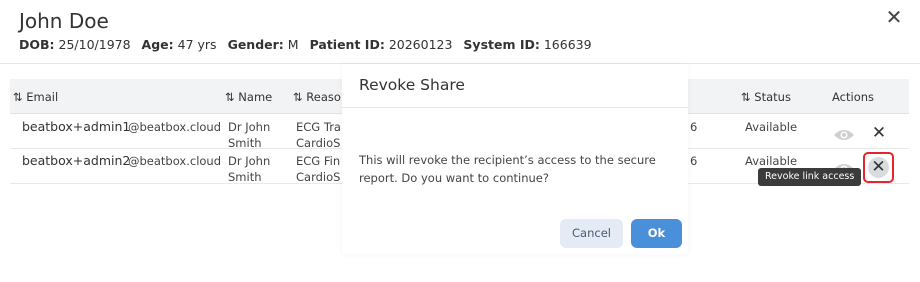 The height and width of the screenshot is (282, 920). I want to click on revoke-tooltip: Revoke link access, so click(810, 177).